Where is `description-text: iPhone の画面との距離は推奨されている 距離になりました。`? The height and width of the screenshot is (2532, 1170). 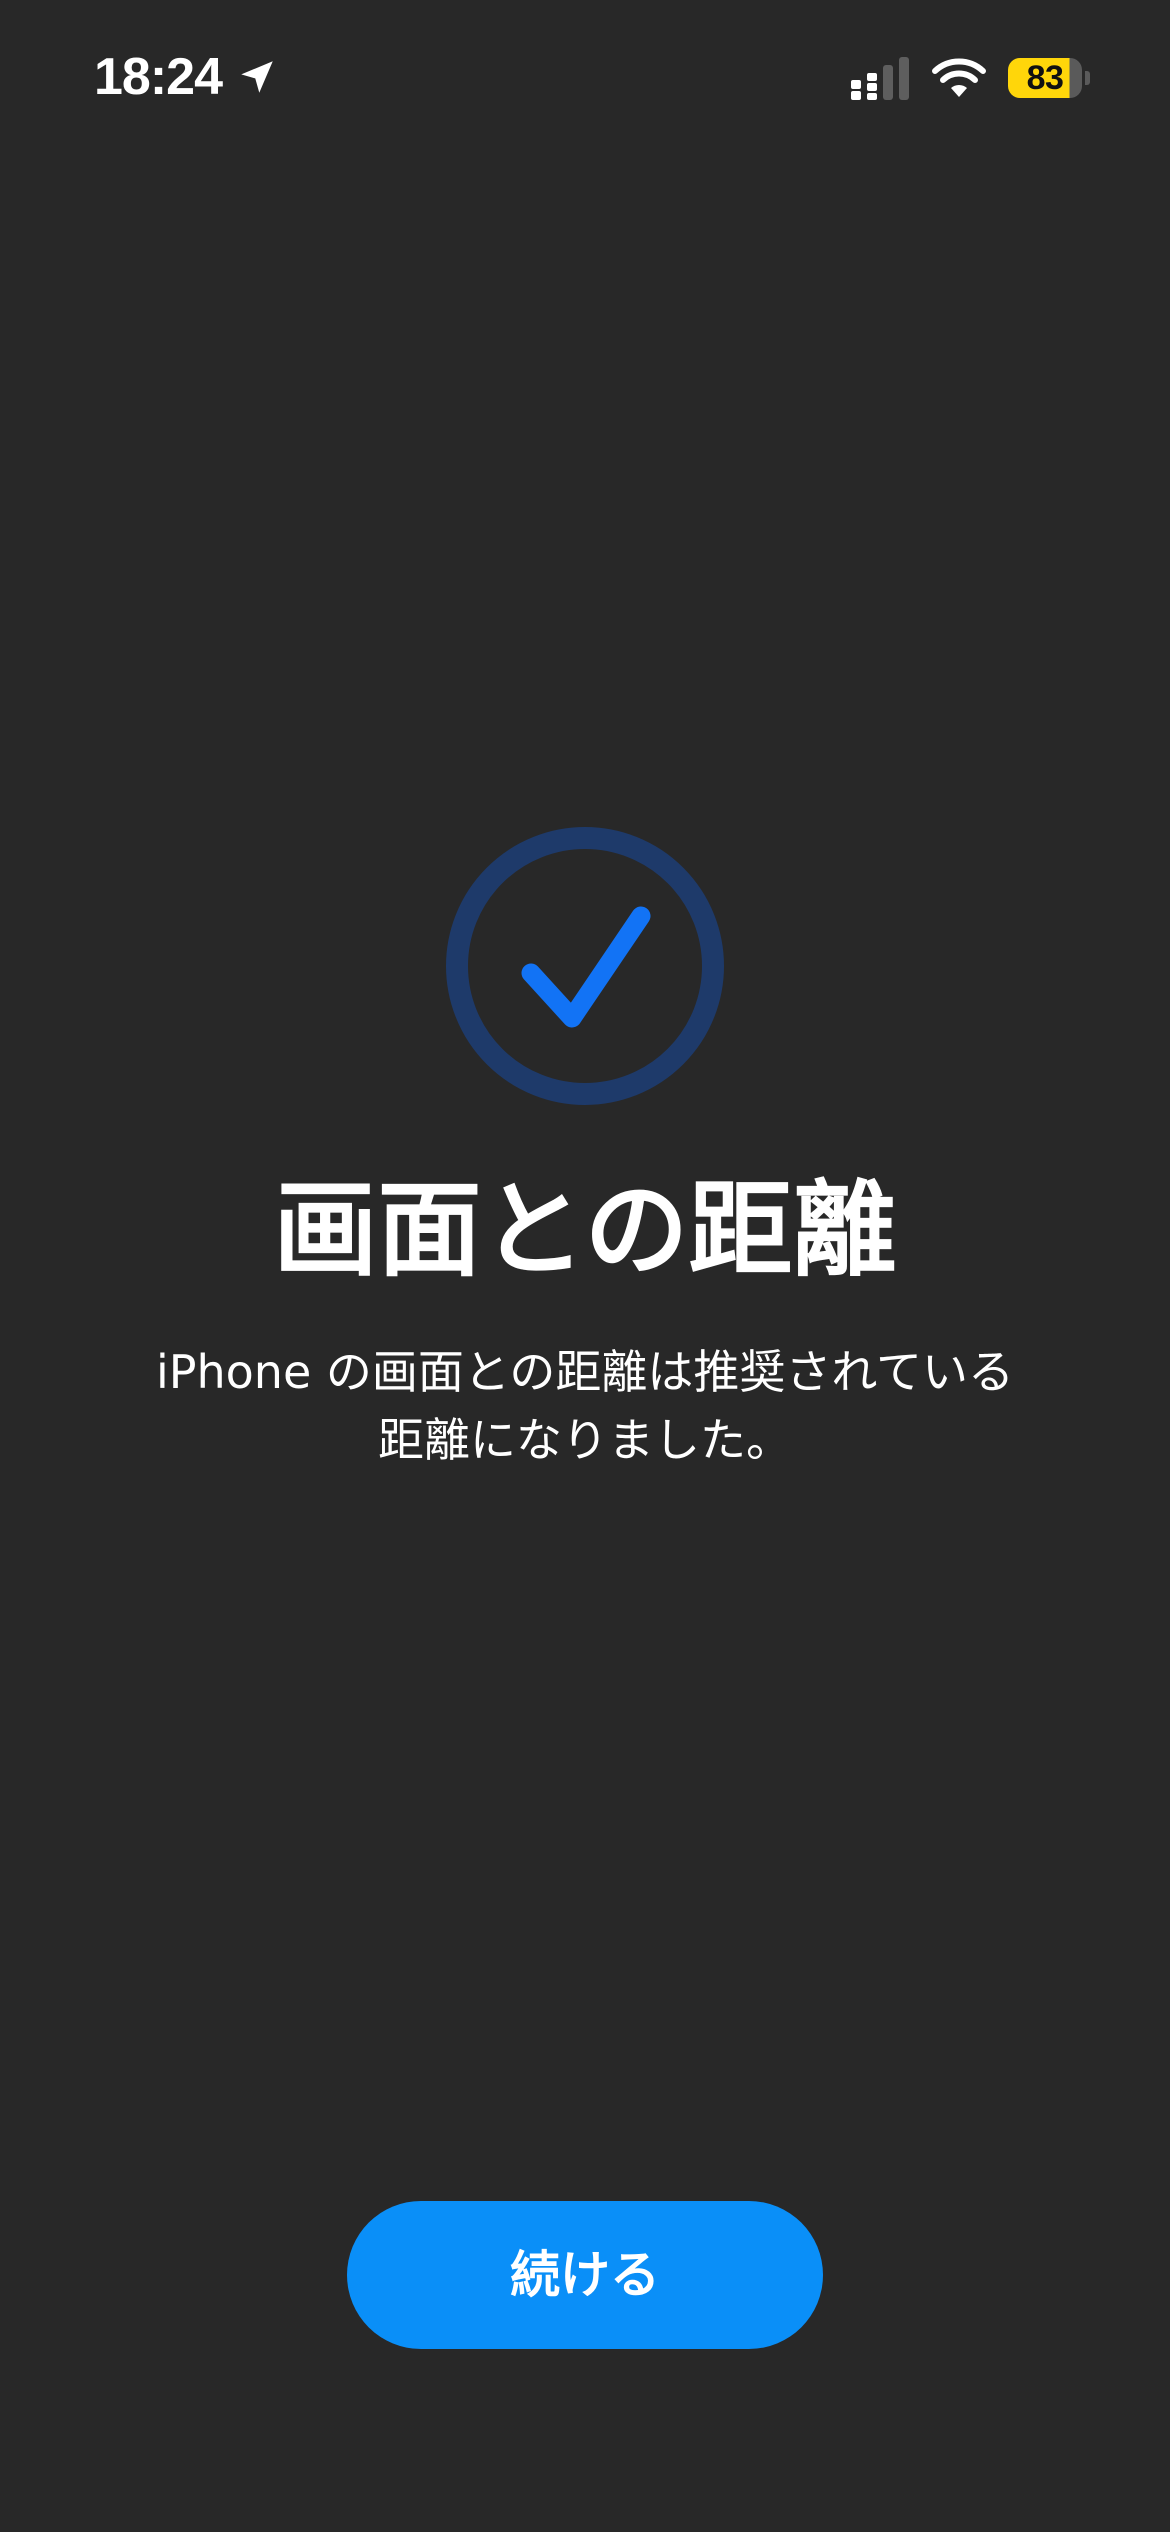 description-text: iPhone の画面との距離は推奨されている 距離になりました。 is located at coordinates (585, 1406).